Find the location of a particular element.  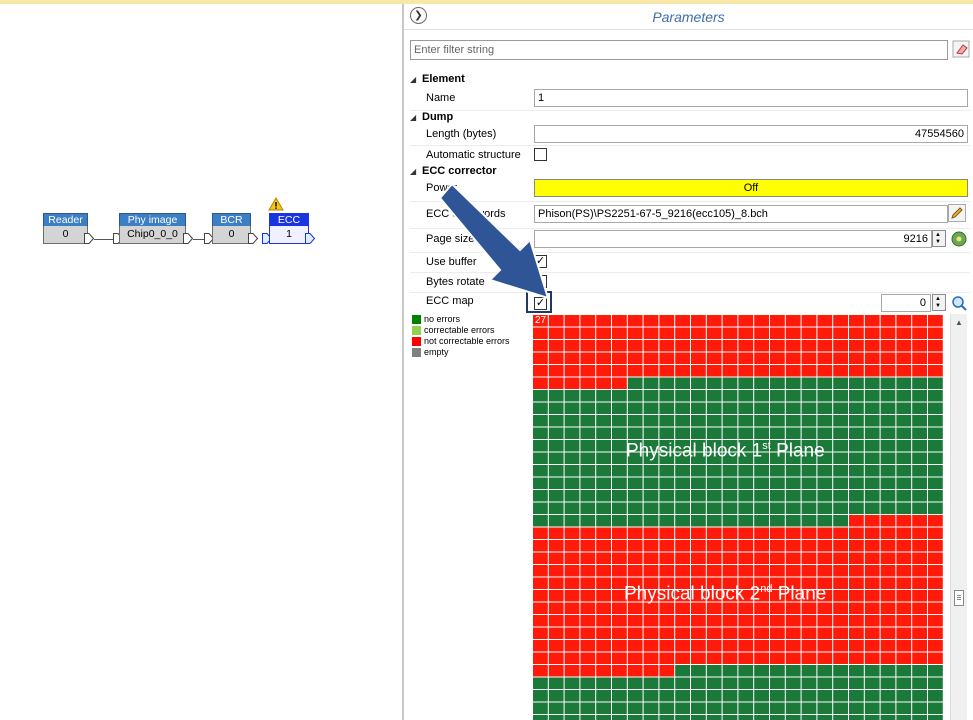

use-buffer-checkbox: ✓ is located at coordinates (540, 261).